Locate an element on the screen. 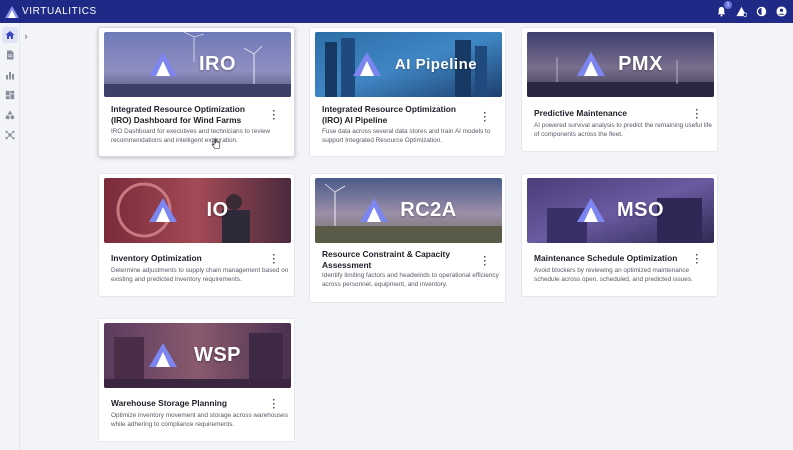  brand-name: VIRTUALITICS is located at coordinates (59, 11).